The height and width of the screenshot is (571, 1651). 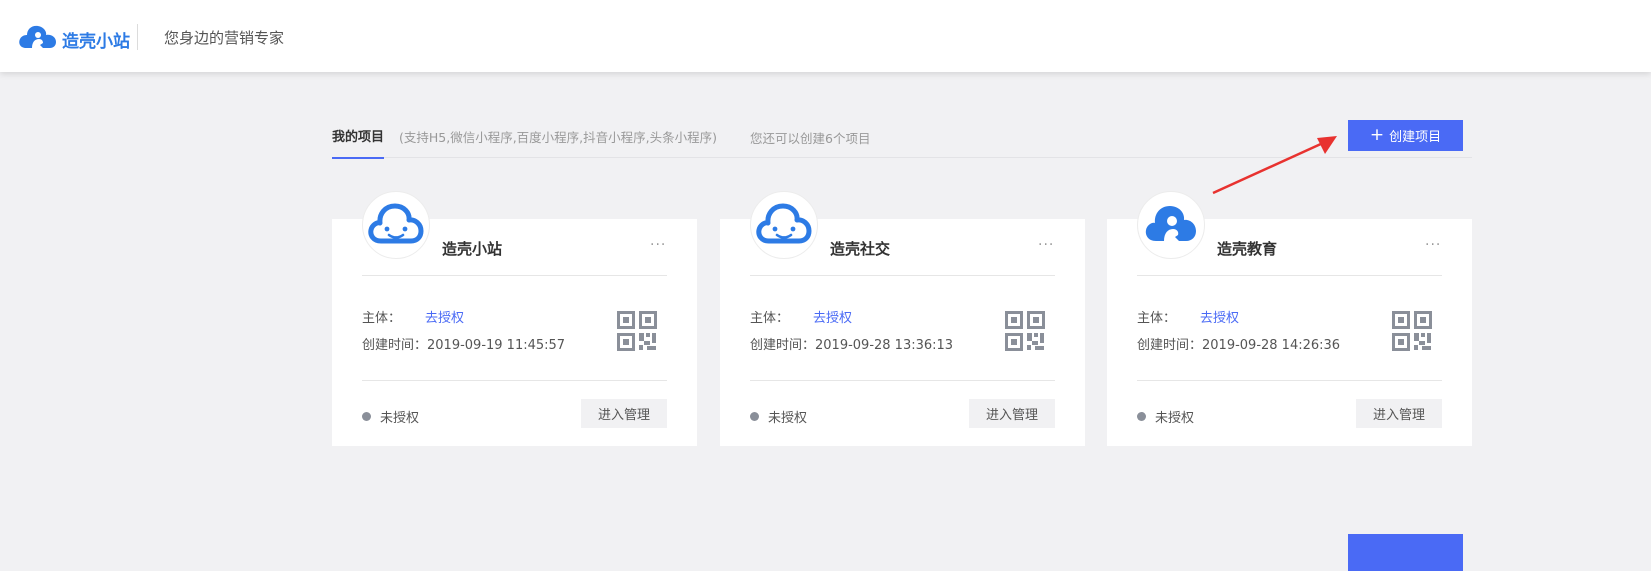 I want to click on red-arrow-annotation, so click(x=1274, y=165).